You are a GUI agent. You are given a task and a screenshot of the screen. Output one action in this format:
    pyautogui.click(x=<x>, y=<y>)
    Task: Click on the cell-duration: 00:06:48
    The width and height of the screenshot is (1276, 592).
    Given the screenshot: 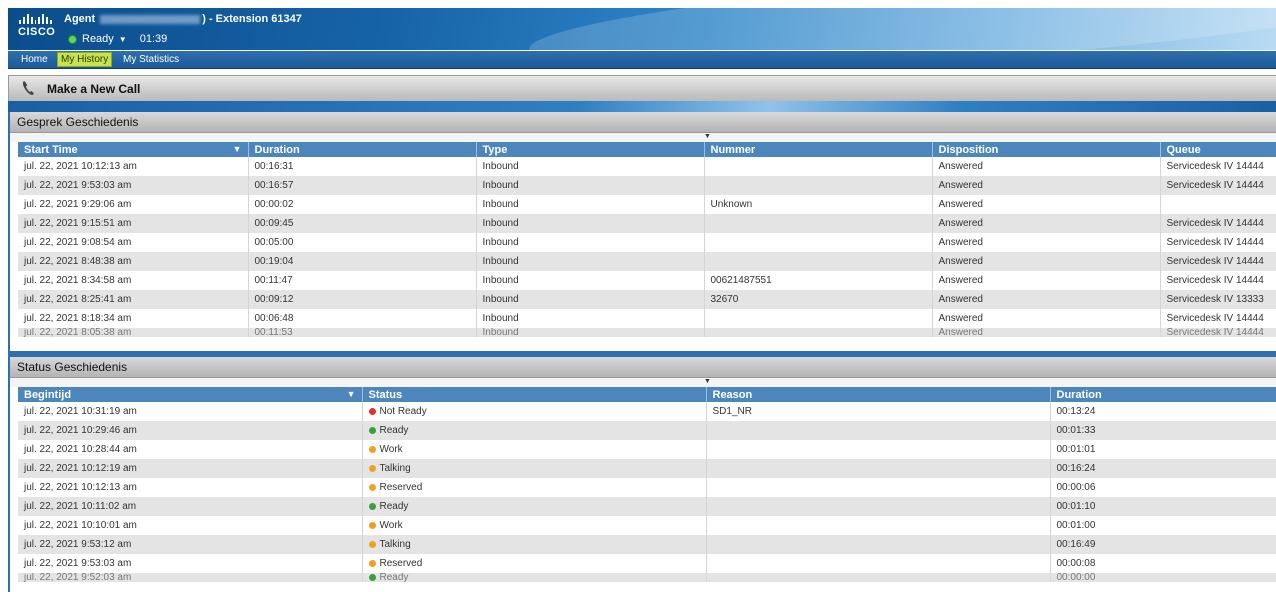 What is the action you would take?
    pyautogui.click(x=362, y=318)
    